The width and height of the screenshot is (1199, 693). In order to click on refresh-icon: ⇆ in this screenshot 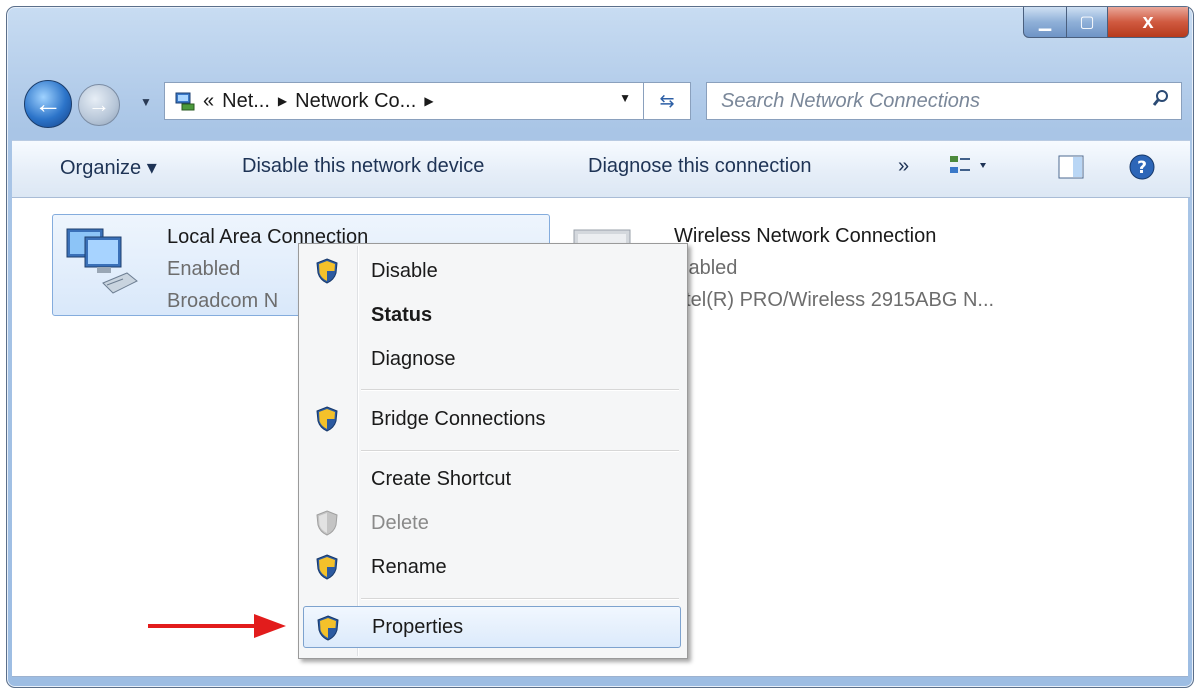, I will do `click(667, 100)`.